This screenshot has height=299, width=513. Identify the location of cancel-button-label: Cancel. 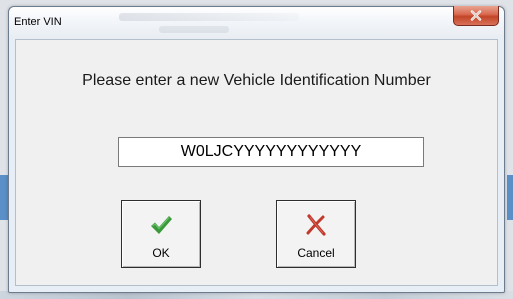
(316, 253).